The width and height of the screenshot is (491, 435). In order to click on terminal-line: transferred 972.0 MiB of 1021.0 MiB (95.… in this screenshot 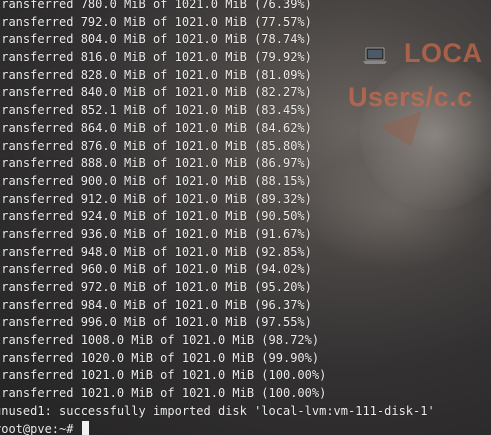, I will do `click(156, 287)`.